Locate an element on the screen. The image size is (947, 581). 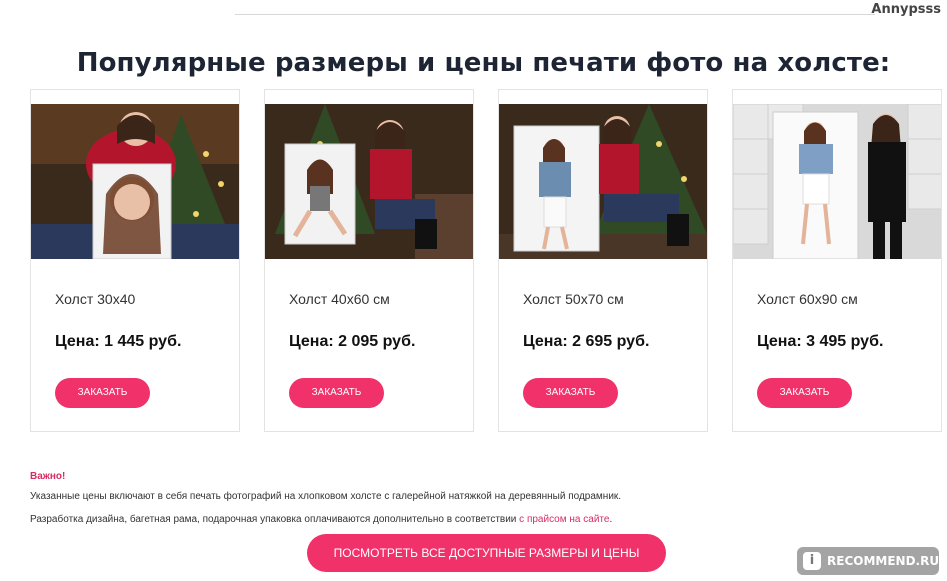
recommend-logo-icon: i is located at coordinates (812, 561).